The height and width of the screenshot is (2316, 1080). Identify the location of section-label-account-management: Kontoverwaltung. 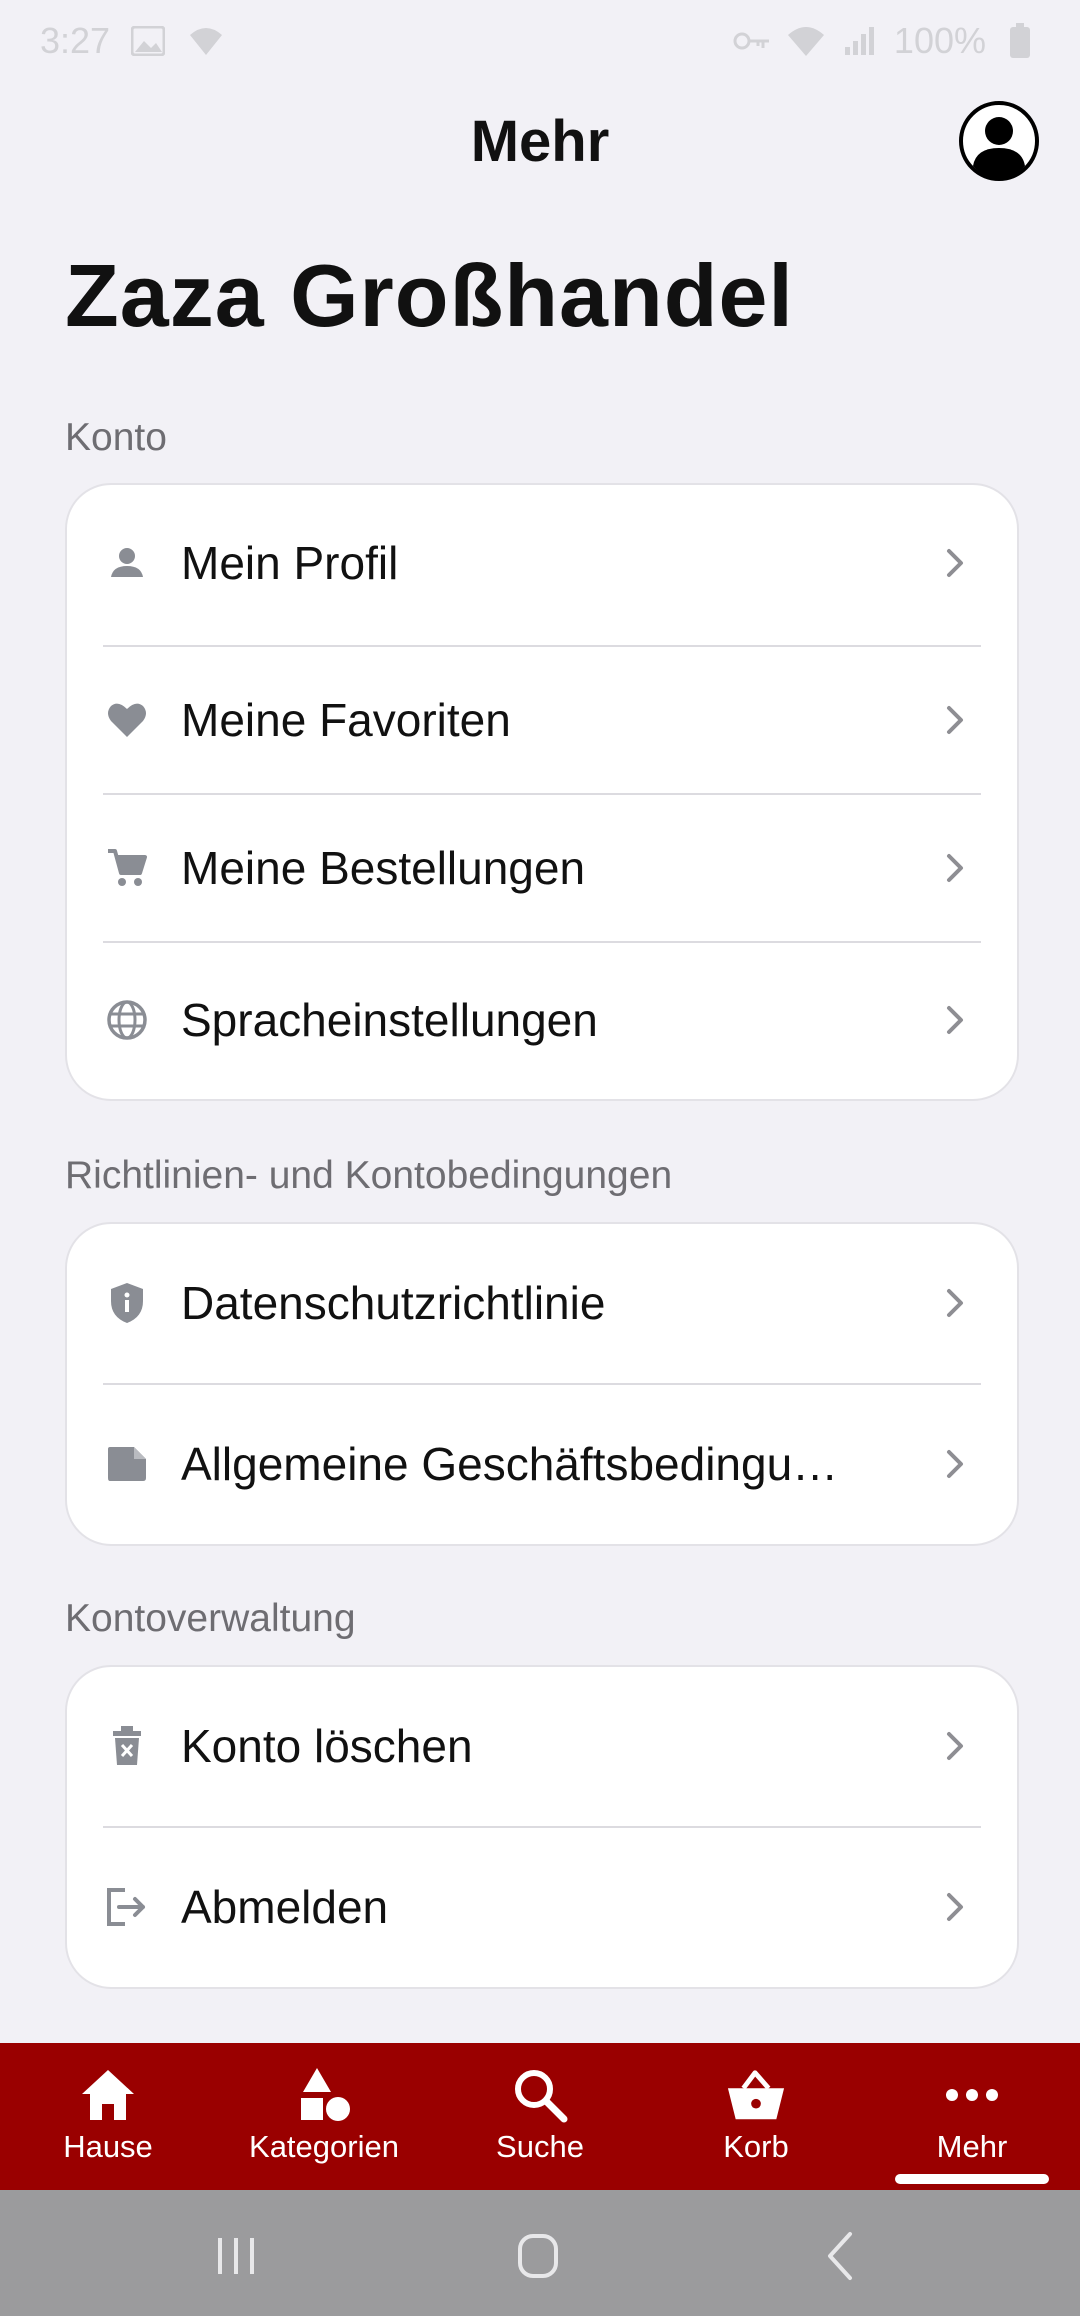
(210, 1618).